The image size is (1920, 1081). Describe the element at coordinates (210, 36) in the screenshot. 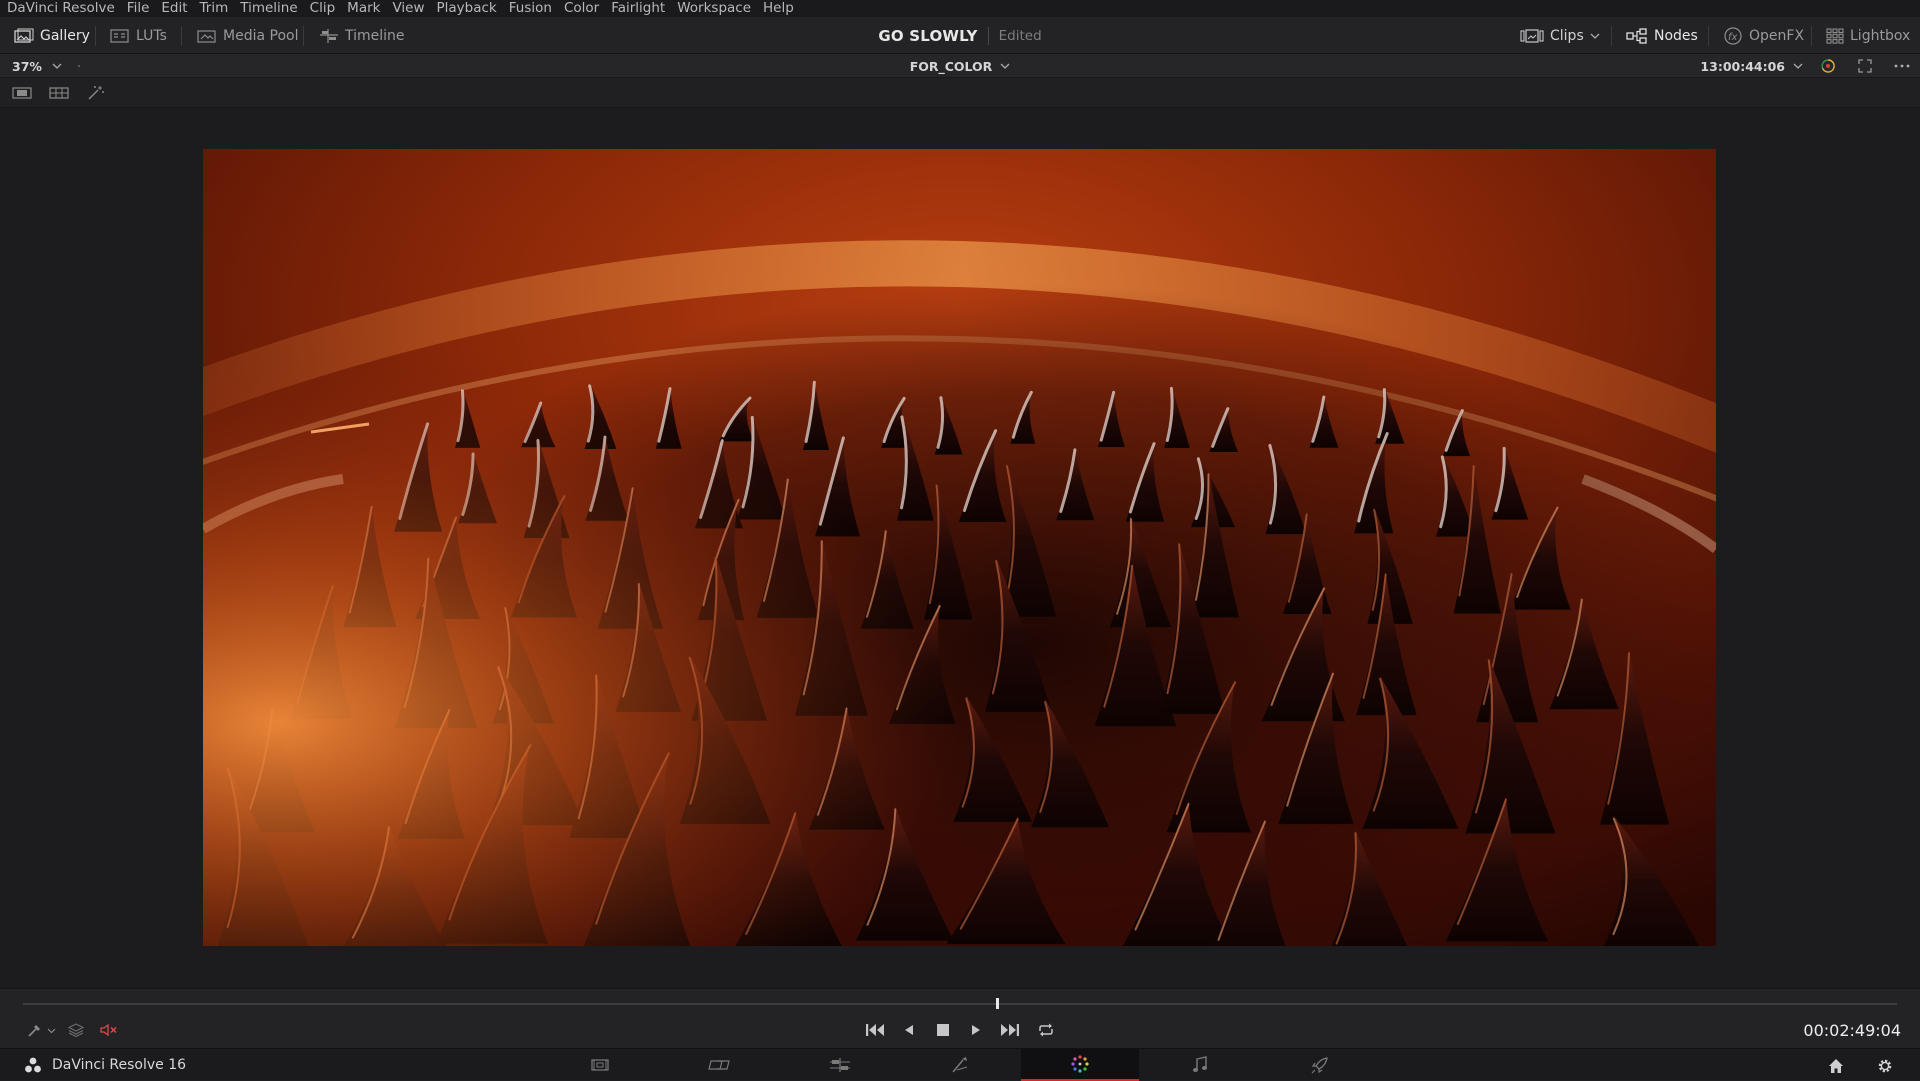

I see `media-pool-icon` at that location.